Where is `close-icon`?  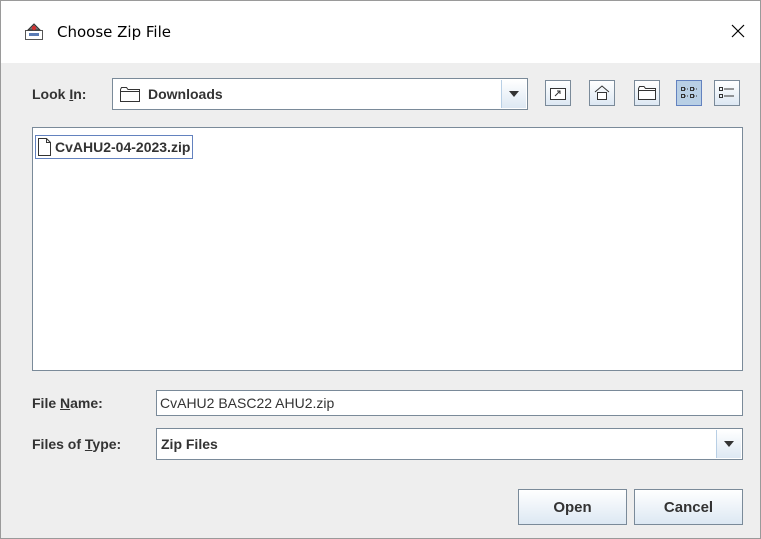 close-icon is located at coordinates (738, 31).